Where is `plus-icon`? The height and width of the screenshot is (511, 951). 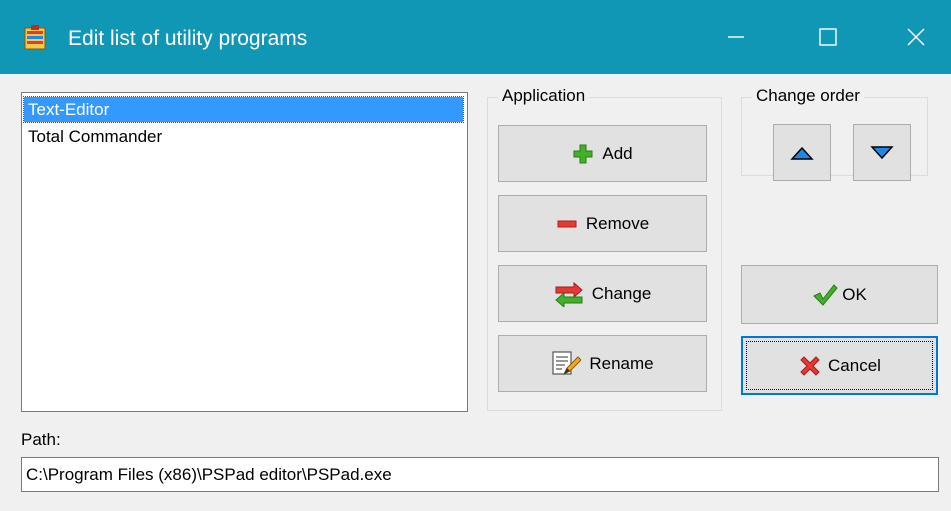
plus-icon is located at coordinates (583, 153).